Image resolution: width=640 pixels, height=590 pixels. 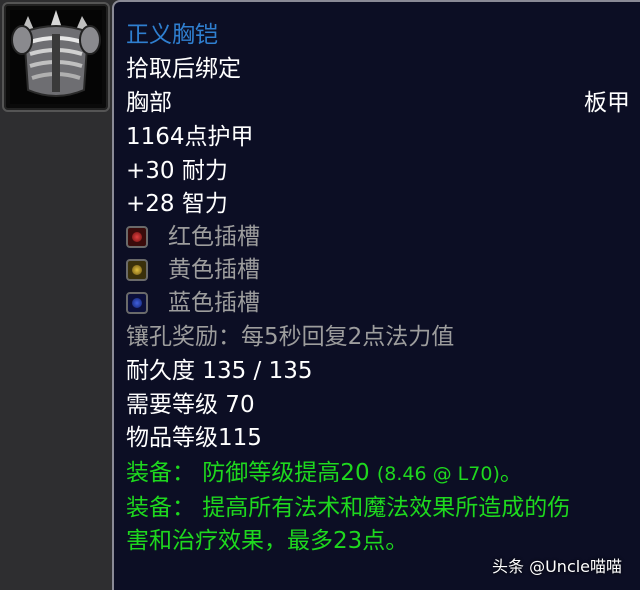 I want to click on equip-defense-end: 。, so click(x=511, y=473).